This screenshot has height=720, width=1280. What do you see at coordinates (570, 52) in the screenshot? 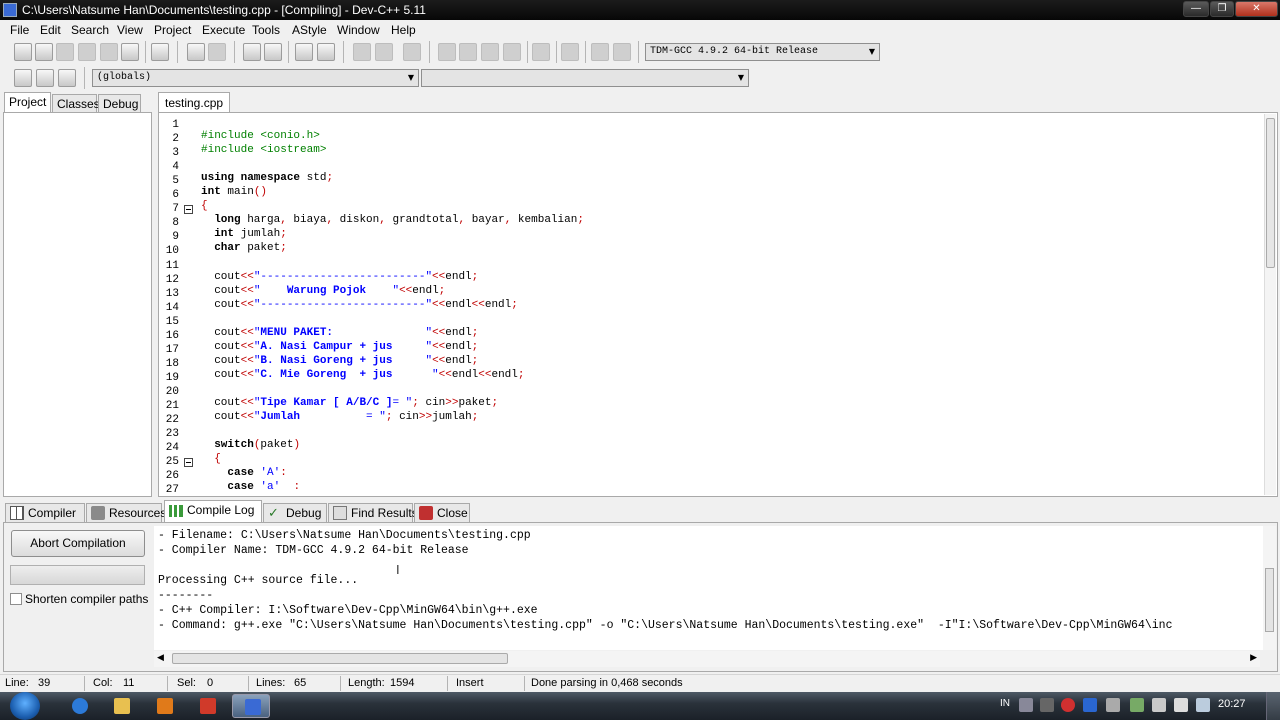
I see `stop-execution-icon` at bounding box center [570, 52].